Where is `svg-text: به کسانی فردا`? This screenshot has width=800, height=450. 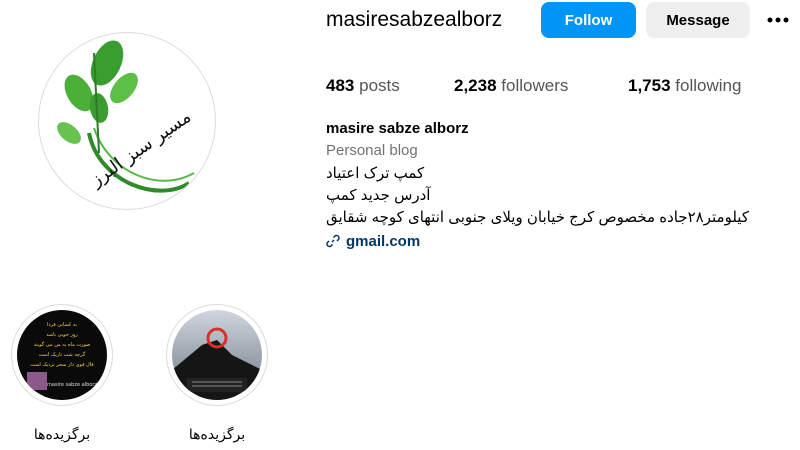 svg-text: به کسانی فردا is located at coordinates (62, 325).